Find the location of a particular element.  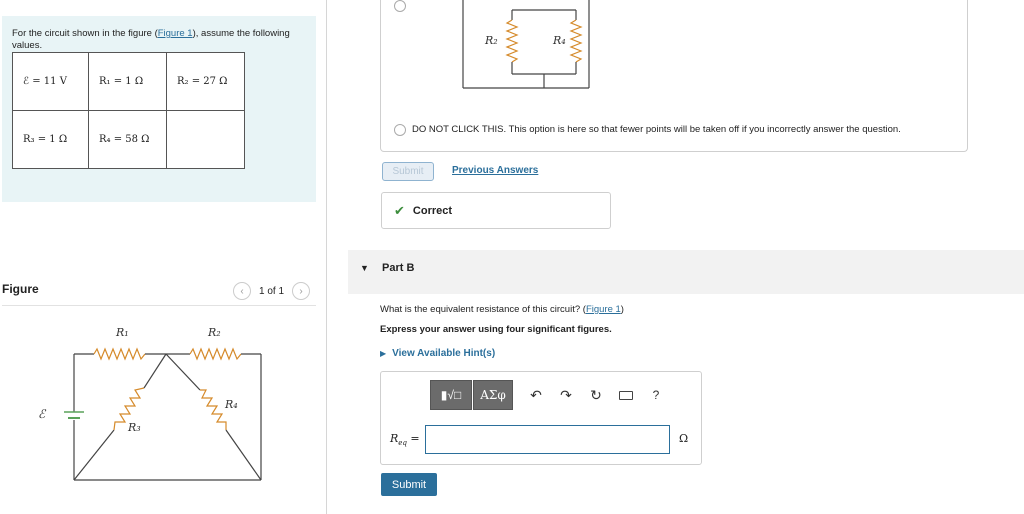

option-resistor-r2 is located at coordinates (512, 41).